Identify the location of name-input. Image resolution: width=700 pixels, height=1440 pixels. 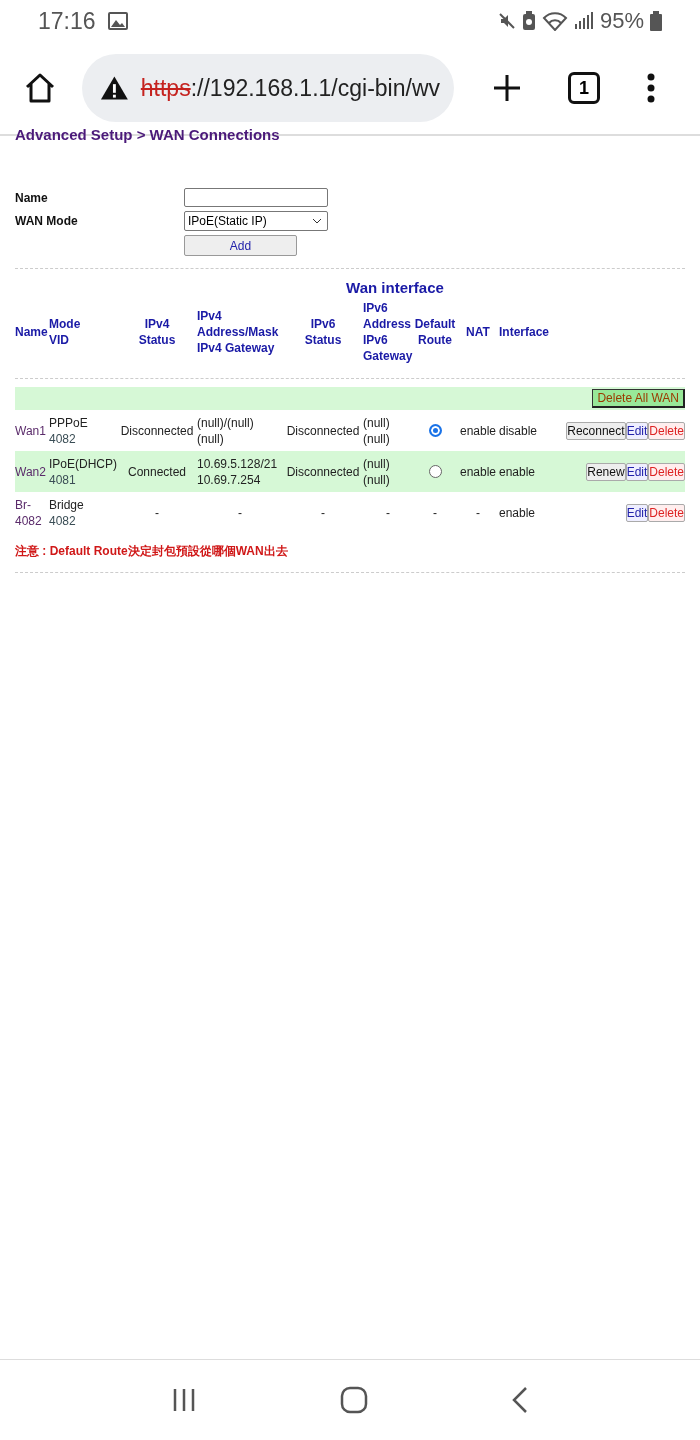
(256, 197).